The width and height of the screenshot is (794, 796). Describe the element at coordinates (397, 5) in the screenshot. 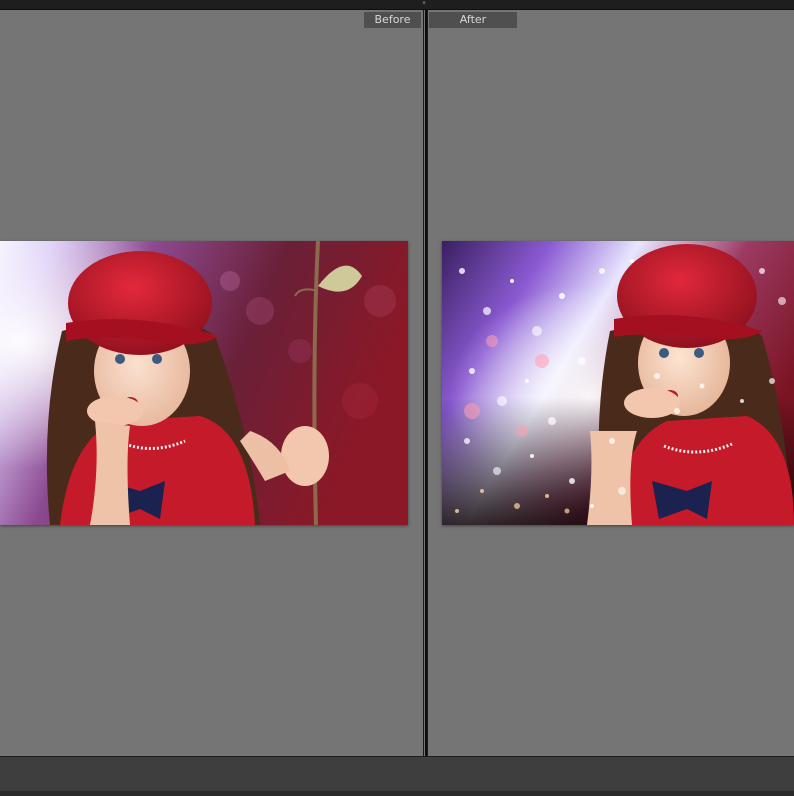

I see `top-panel-bar: ▾` at that location.